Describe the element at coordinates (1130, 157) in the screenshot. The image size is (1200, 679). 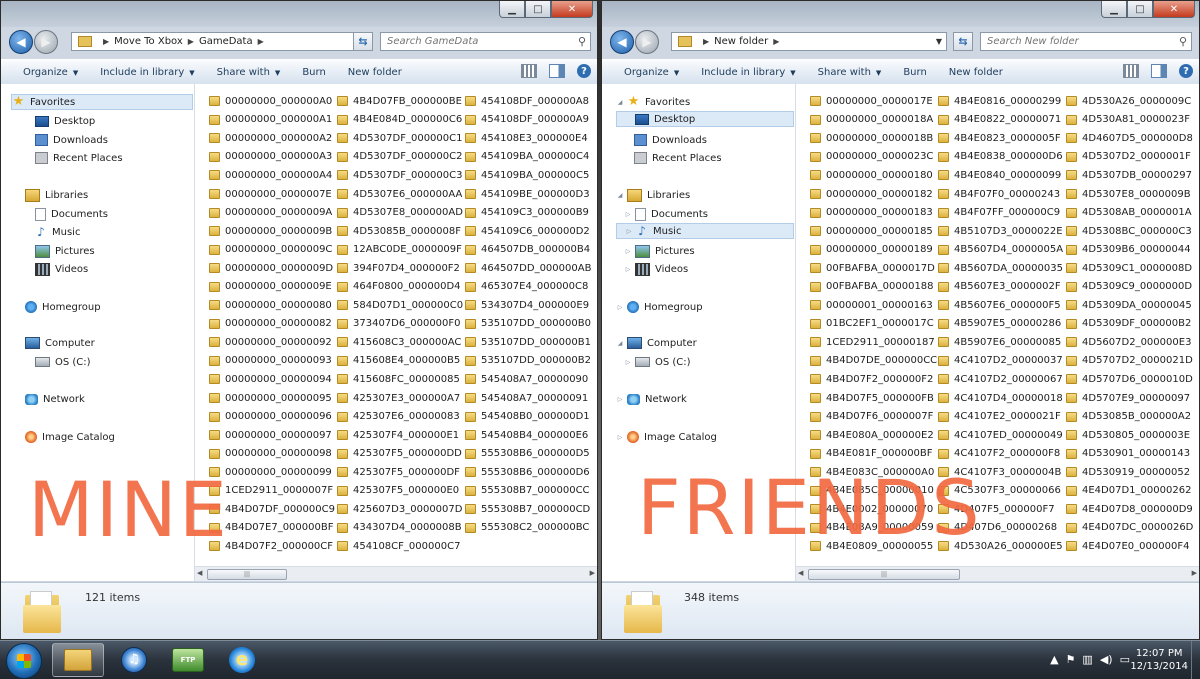
I see `file-item: 4D5307D2_0000001F` at that location.